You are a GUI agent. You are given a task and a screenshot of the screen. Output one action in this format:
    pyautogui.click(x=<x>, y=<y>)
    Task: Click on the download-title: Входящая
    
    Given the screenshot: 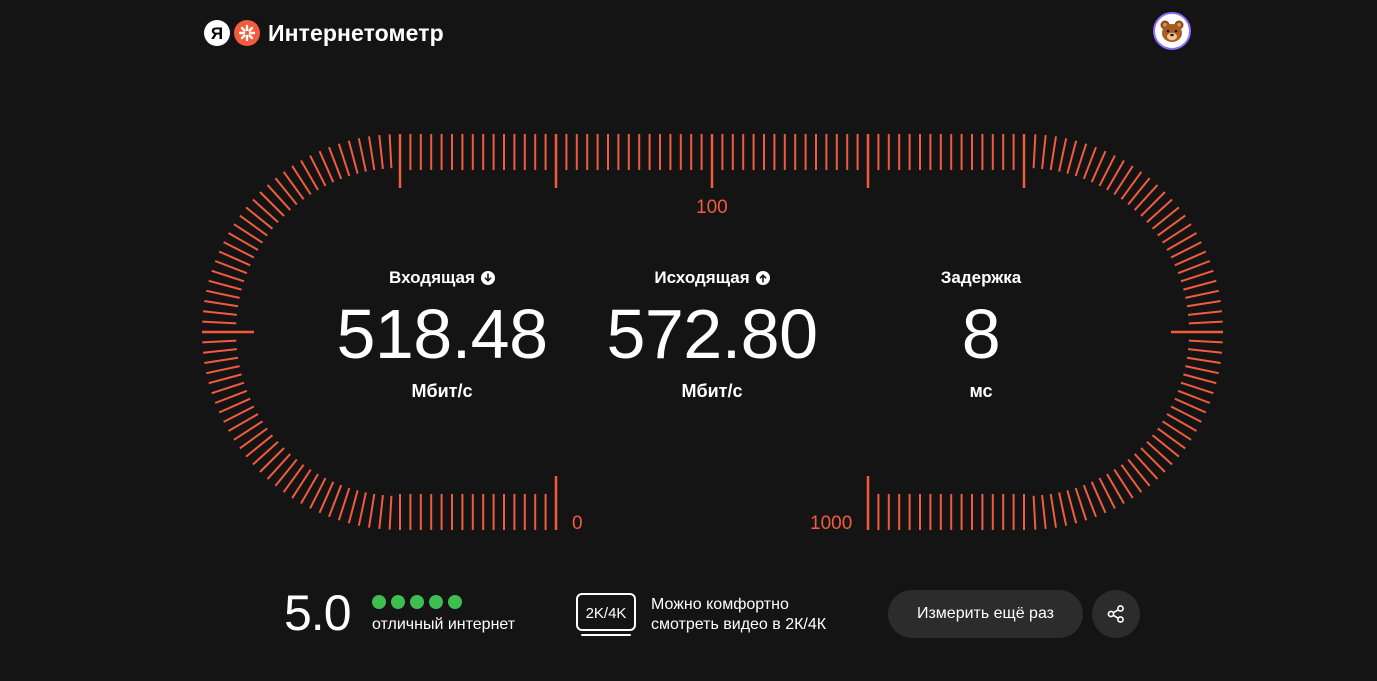 What is the action you would take?
    pyautogui.click(x=442, y=278)
    